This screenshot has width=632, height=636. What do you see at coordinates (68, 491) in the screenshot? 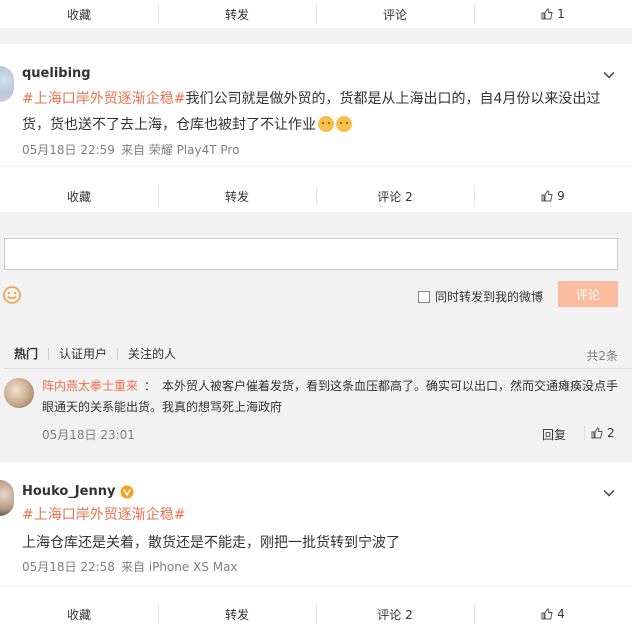
I see `username-text: Houko_Jenny` at bounding box center [68, 491].